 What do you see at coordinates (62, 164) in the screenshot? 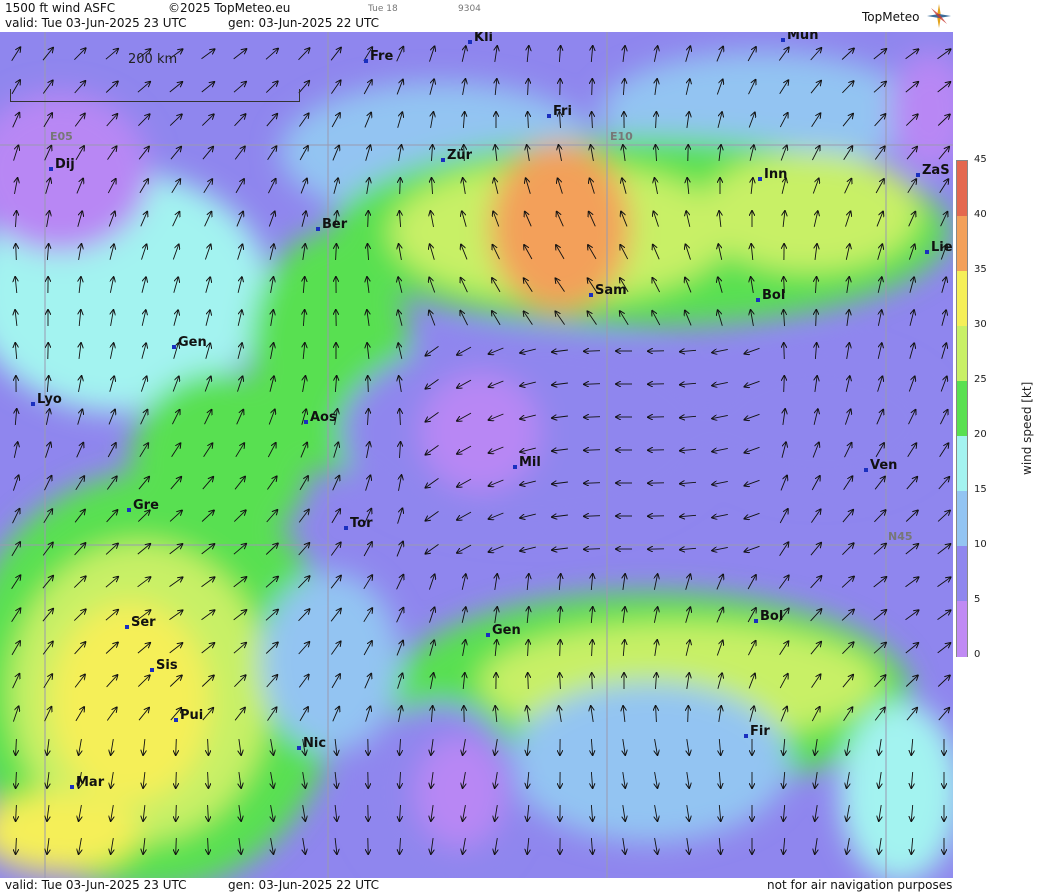
I see `city-label: Dij` at bounding box center [62, 164].